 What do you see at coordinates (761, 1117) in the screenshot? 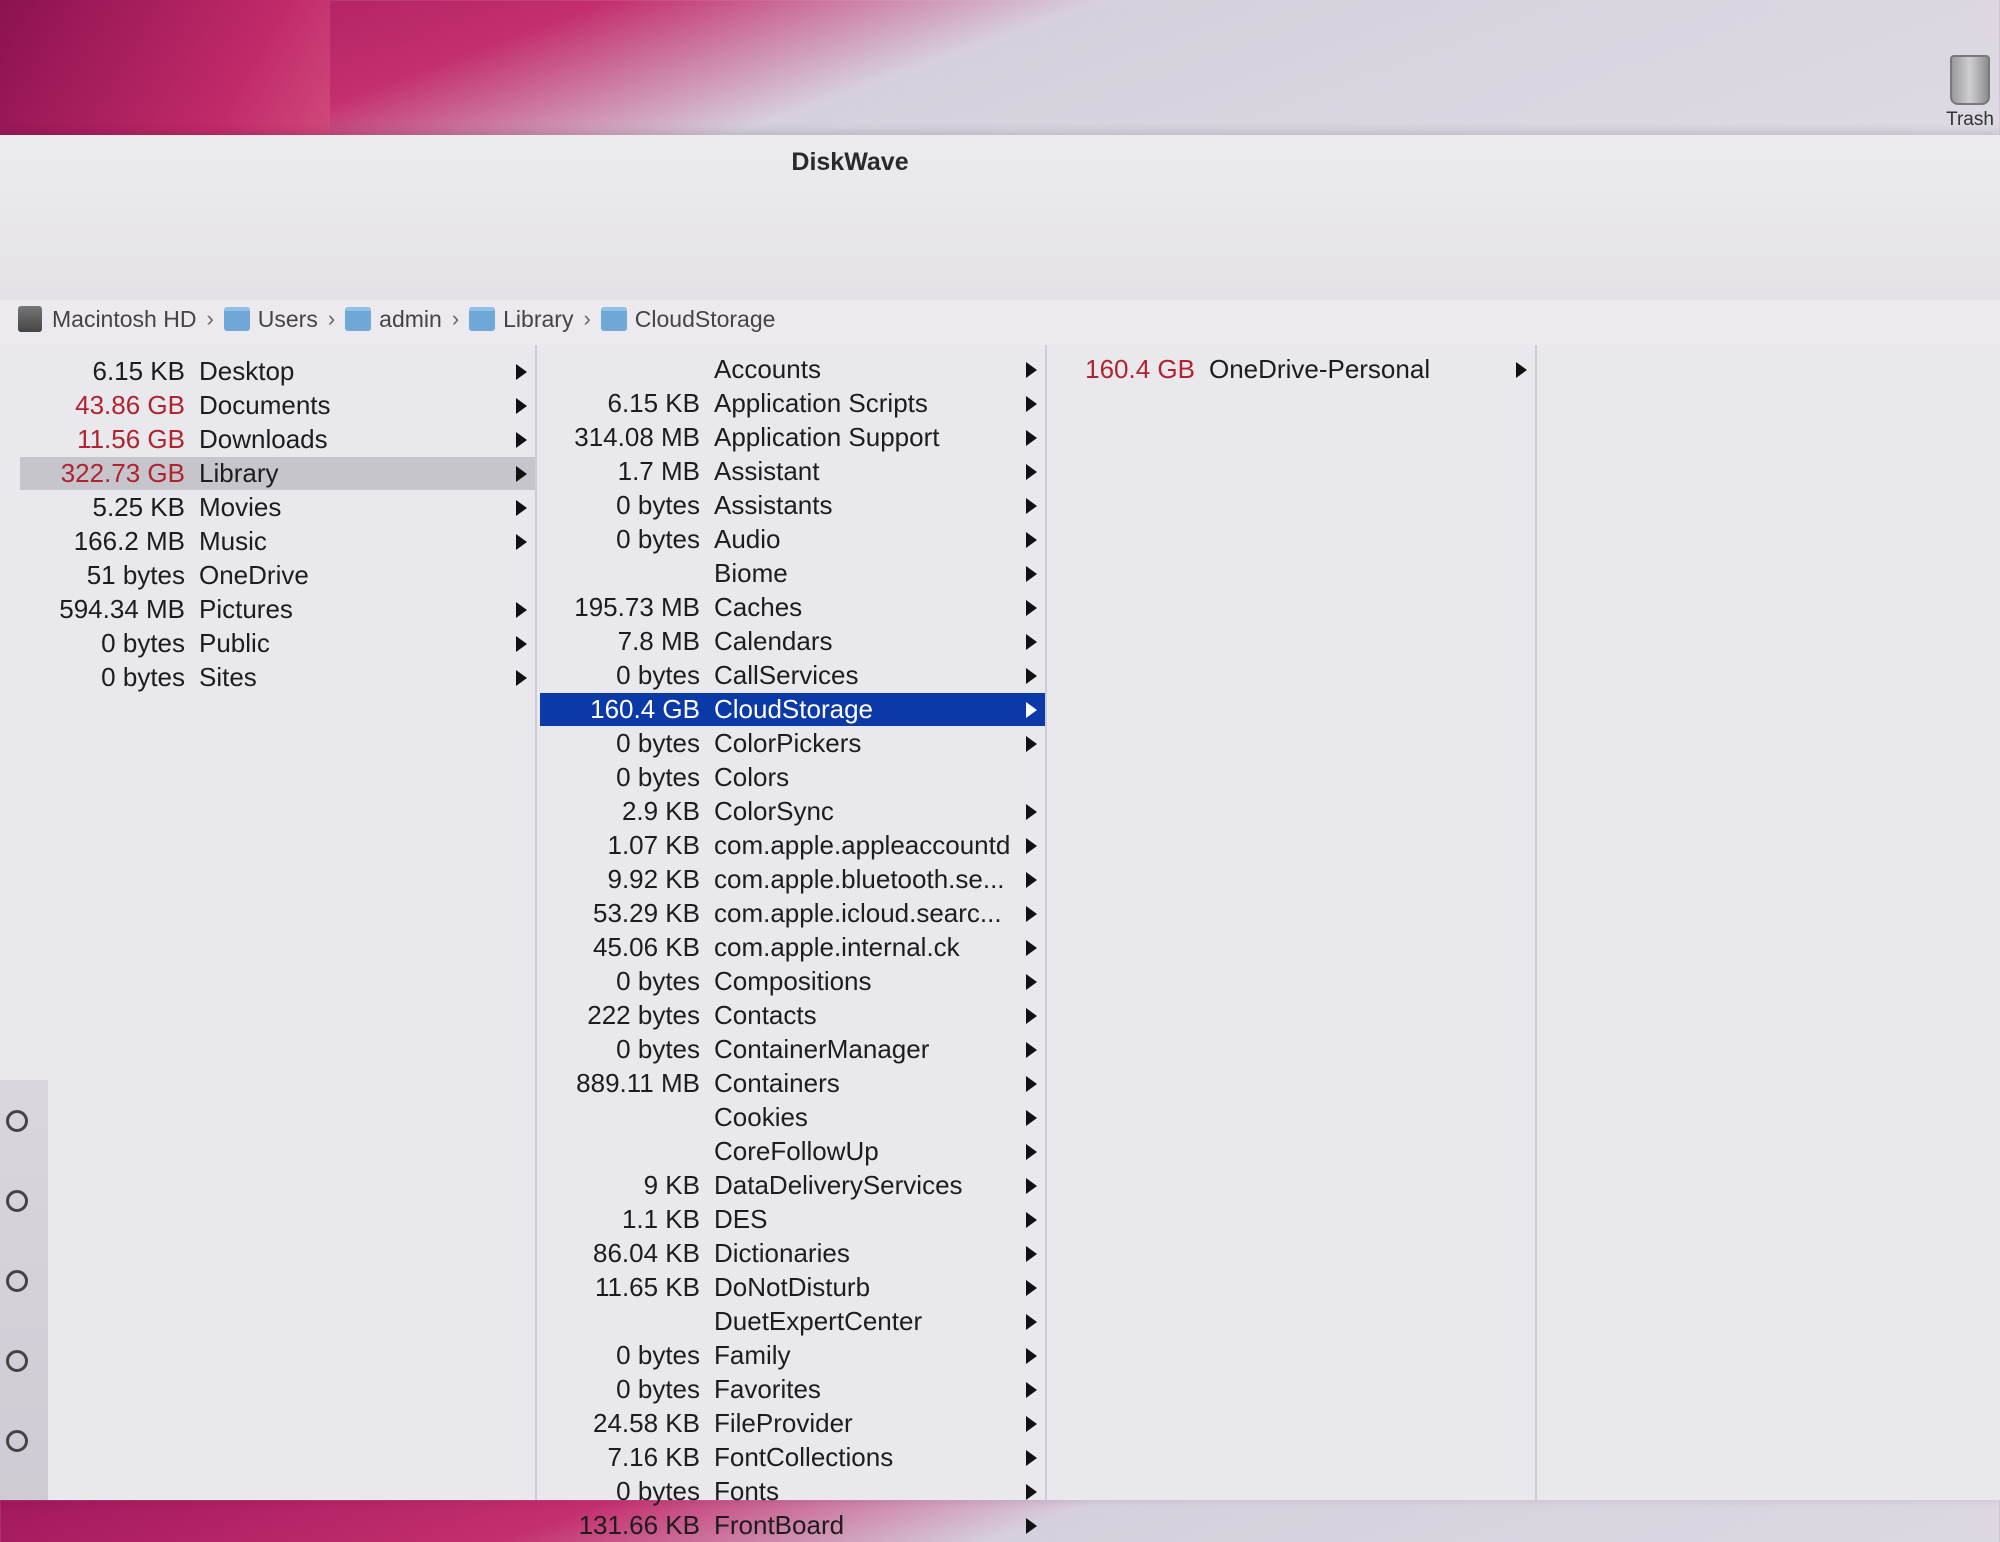
I see `item-name: Cookies` at bounding box center [761, 1117].